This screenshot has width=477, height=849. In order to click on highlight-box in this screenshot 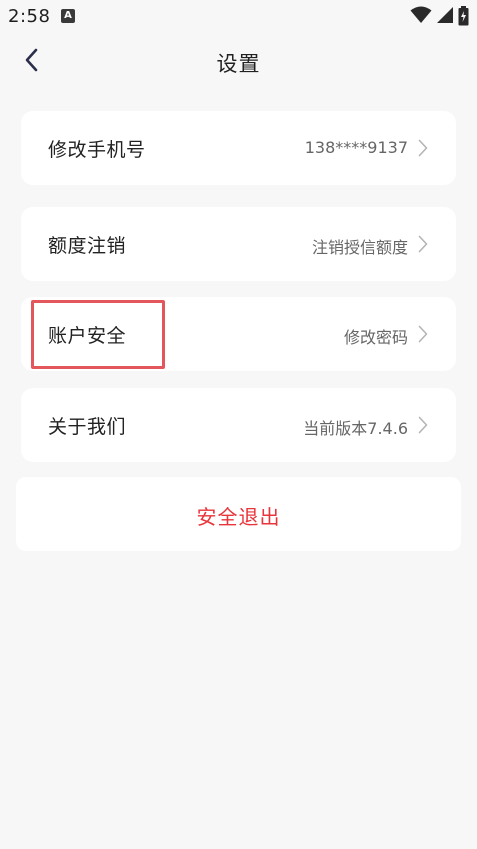, I will do `click(98, 334)`.